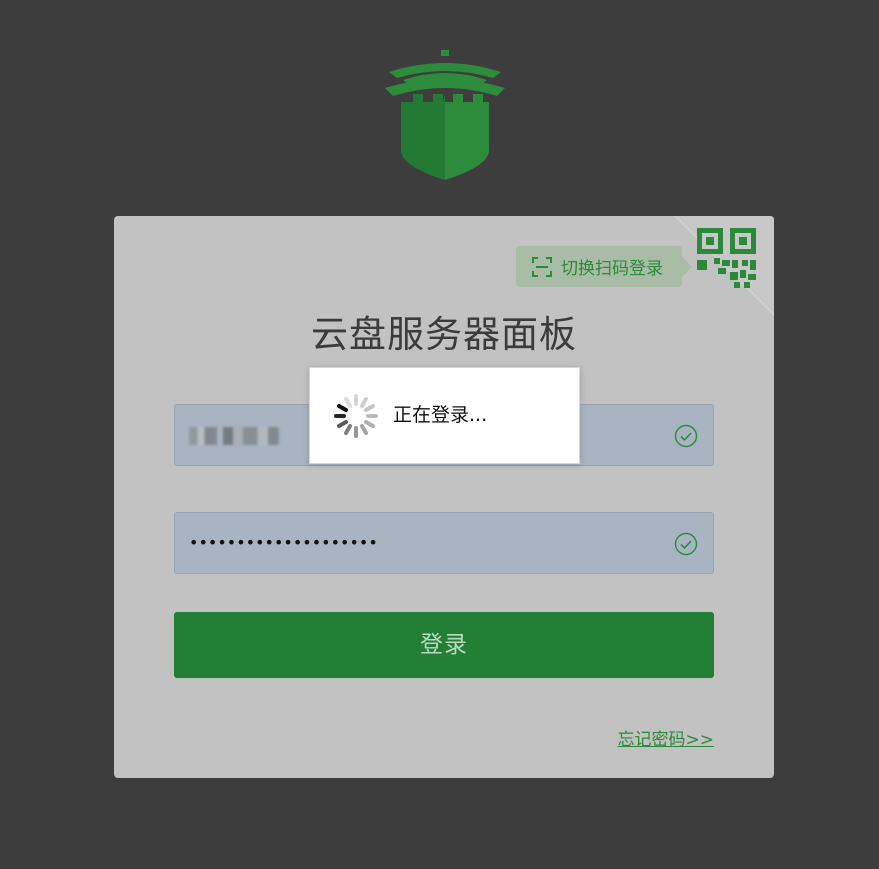 Image resolution: width=879 pixels, height=869 pixels. What do you see at coordinates (356, 416) in the screenshot?
I see `spinner-icon` at bounding box center [356, 416].